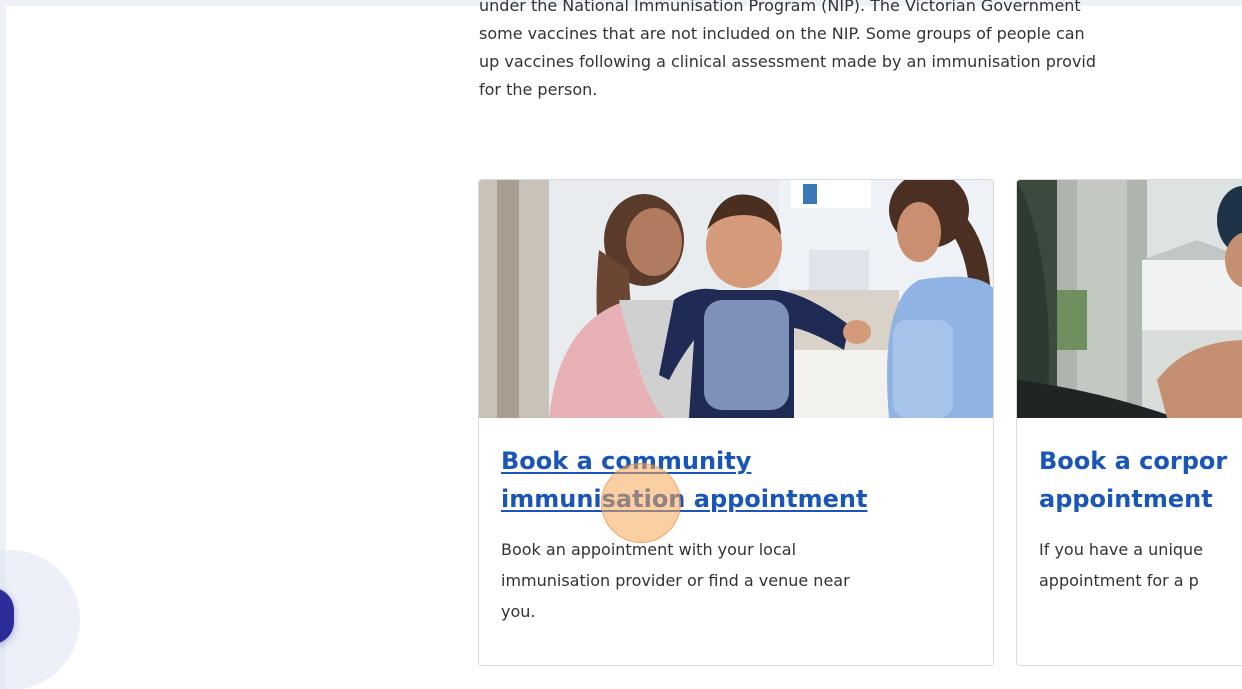  What do you see at coordinates (1121, 549) in the screenshot?
I see `card-desc-line: If you have a unique` at bounding box center [1121, 549].